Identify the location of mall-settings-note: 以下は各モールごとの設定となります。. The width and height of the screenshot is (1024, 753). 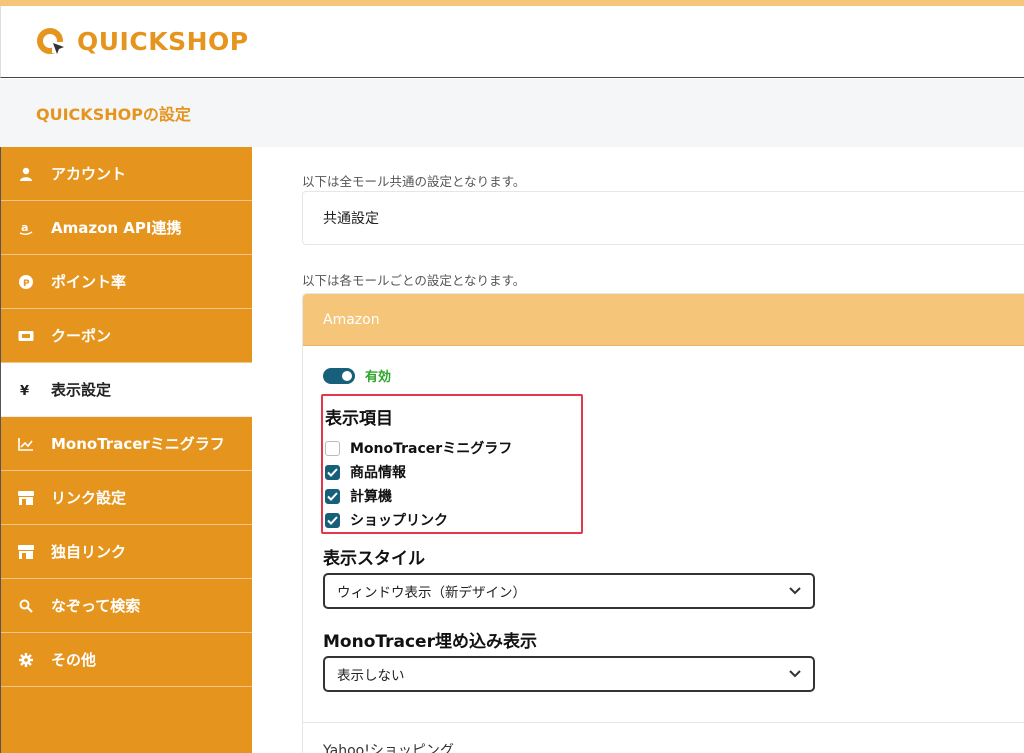
(414, 280).